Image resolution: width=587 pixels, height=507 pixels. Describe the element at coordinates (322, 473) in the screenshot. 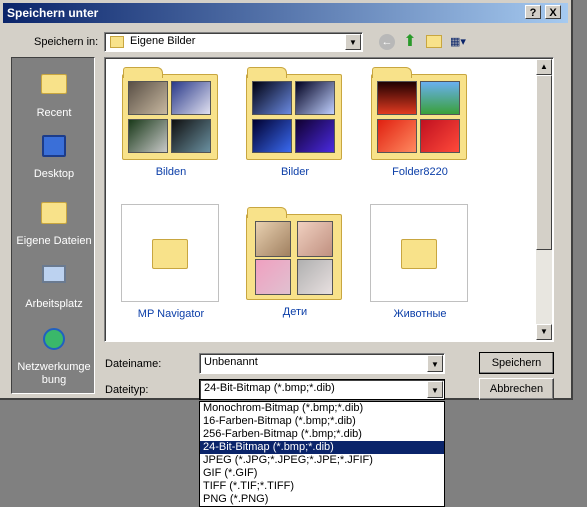

I see `filetype-option: GIF (*.GIF)` at that location.